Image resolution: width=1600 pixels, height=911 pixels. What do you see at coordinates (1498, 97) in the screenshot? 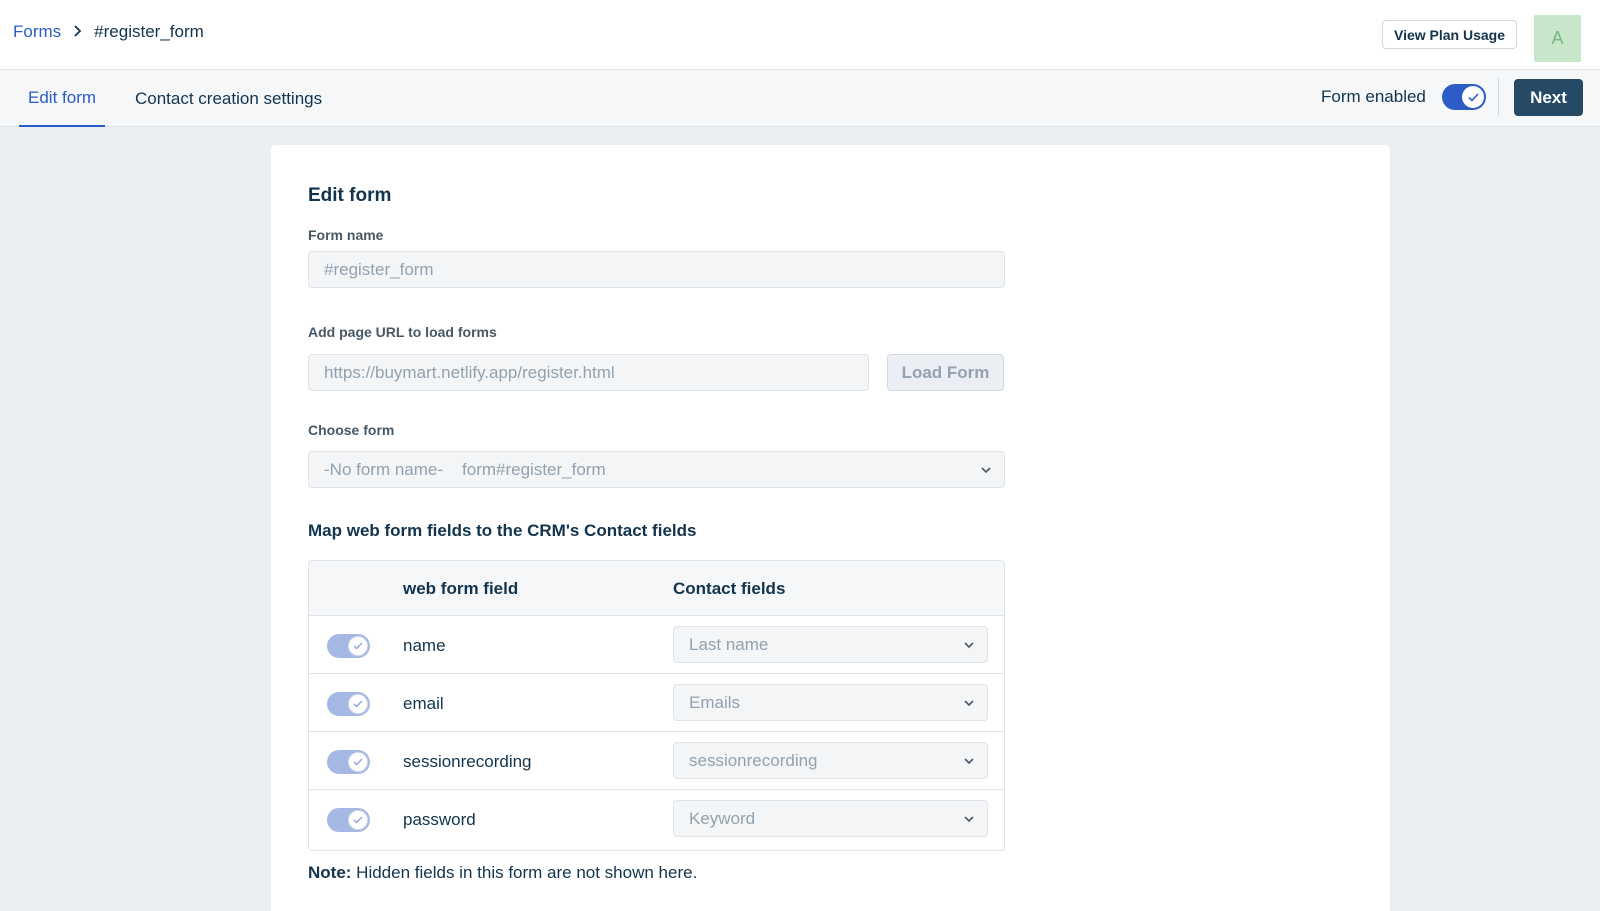
I see `divider` at bounding box center [1498, 97].